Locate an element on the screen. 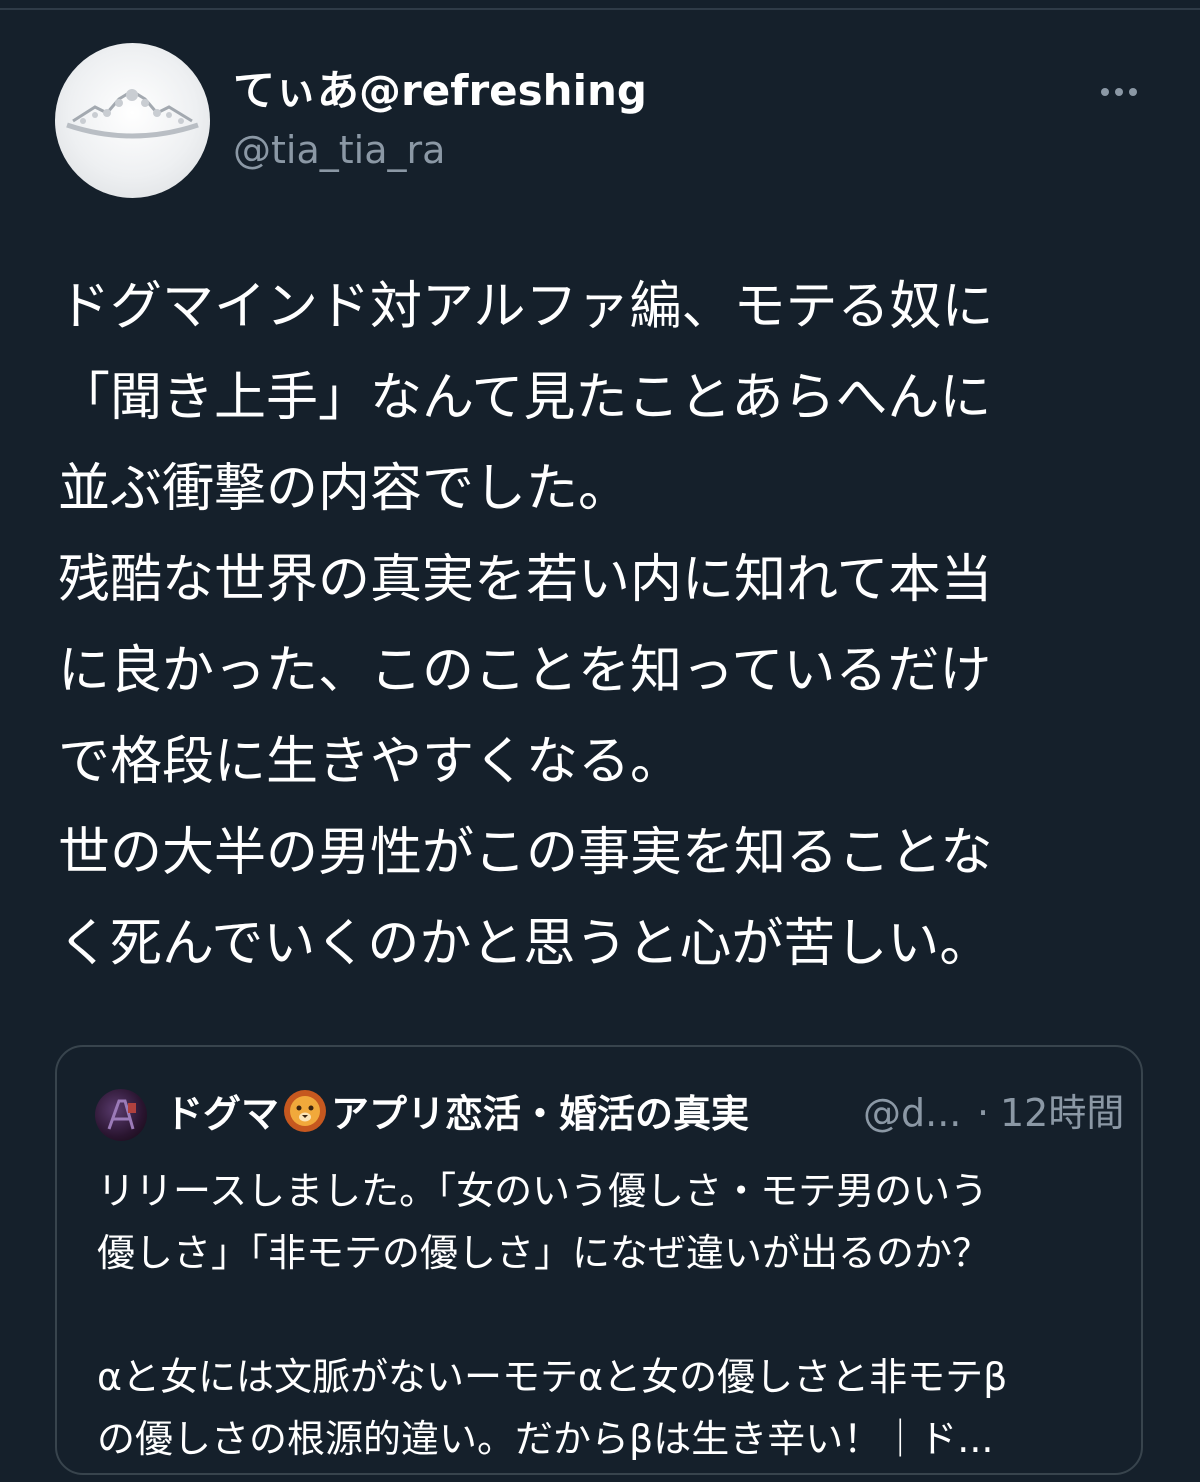 This screenshot has height=1482, width=1200. quoted-author-name-part1: ドグマ is located at coordinates (222, 1114).